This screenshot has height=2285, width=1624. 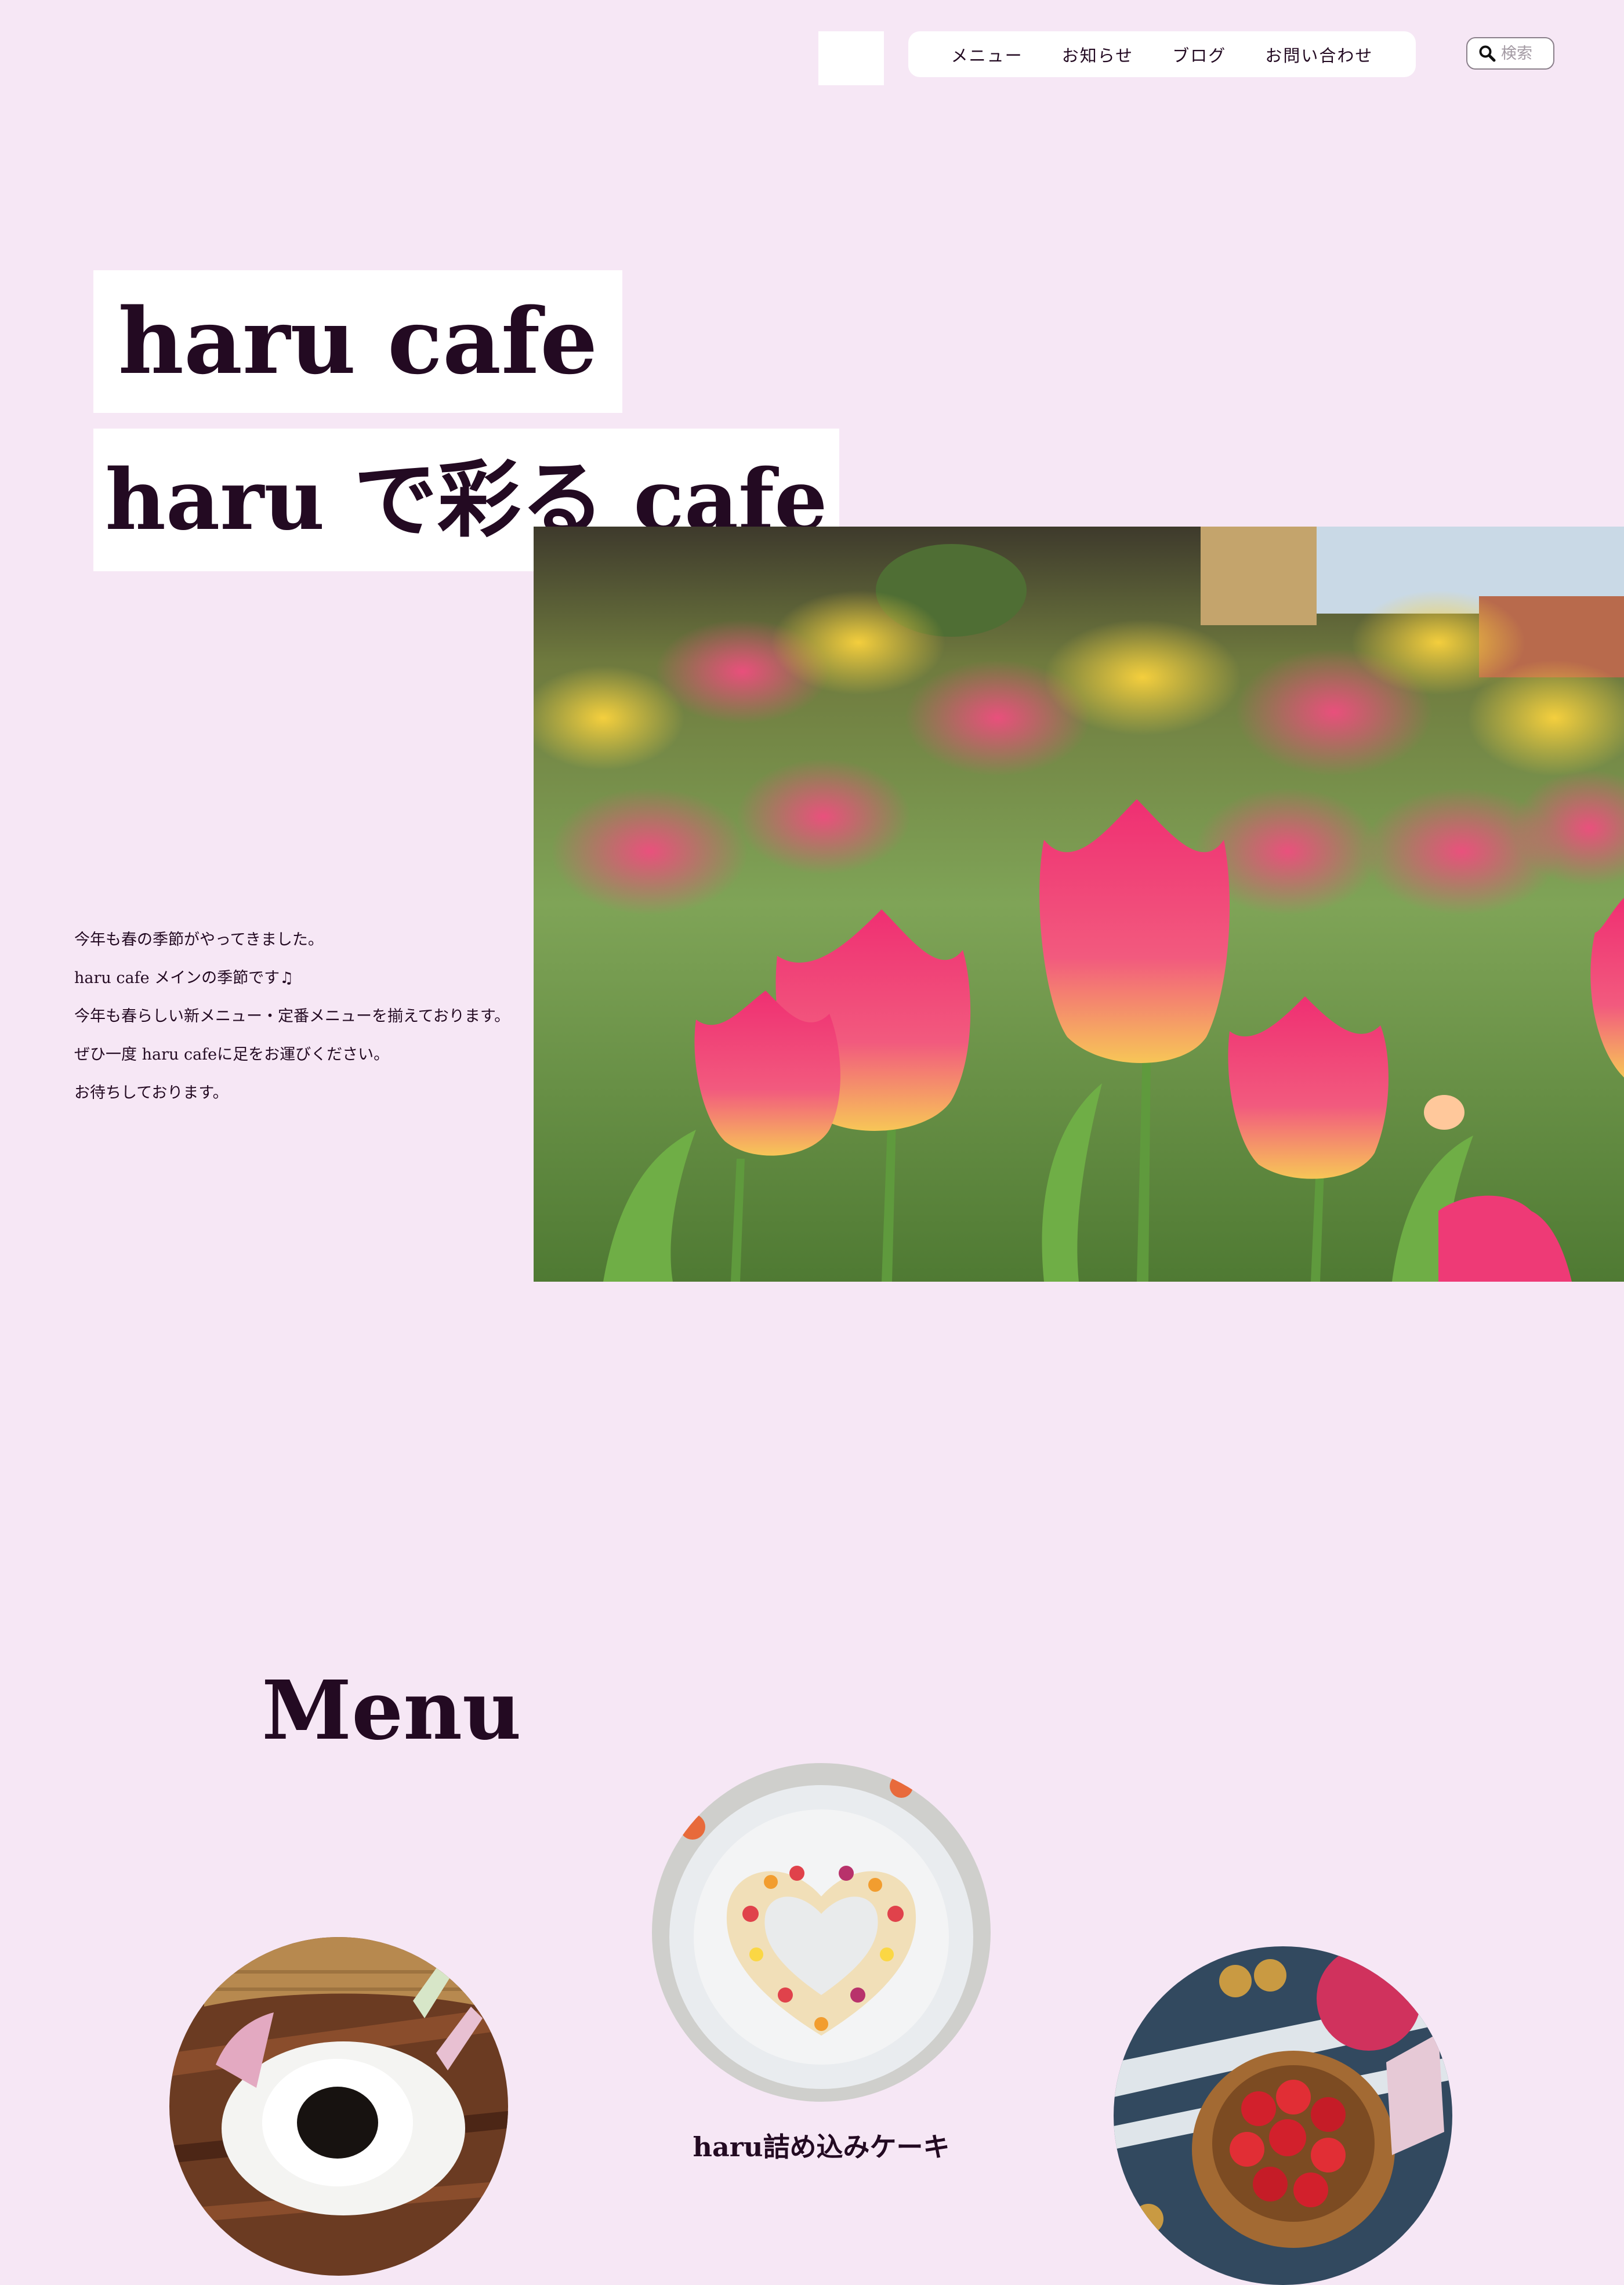 I want to click on menu-item-strawberry-image, so click(x=1283, y=2115).